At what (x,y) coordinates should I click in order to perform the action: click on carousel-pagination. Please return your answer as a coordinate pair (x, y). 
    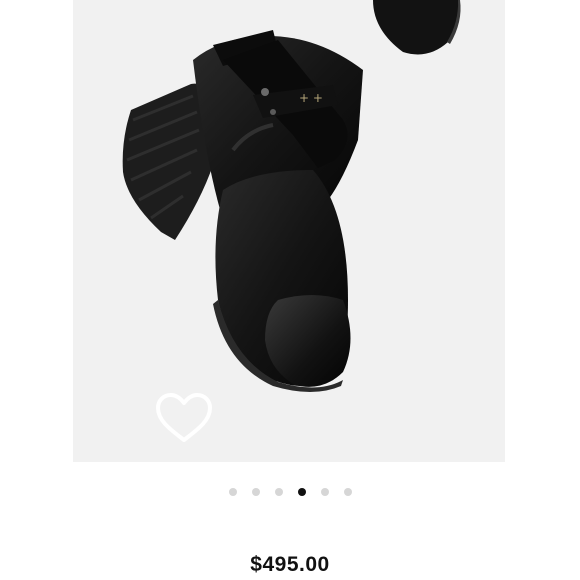
    Looking at the image, I should click on (290, 492).